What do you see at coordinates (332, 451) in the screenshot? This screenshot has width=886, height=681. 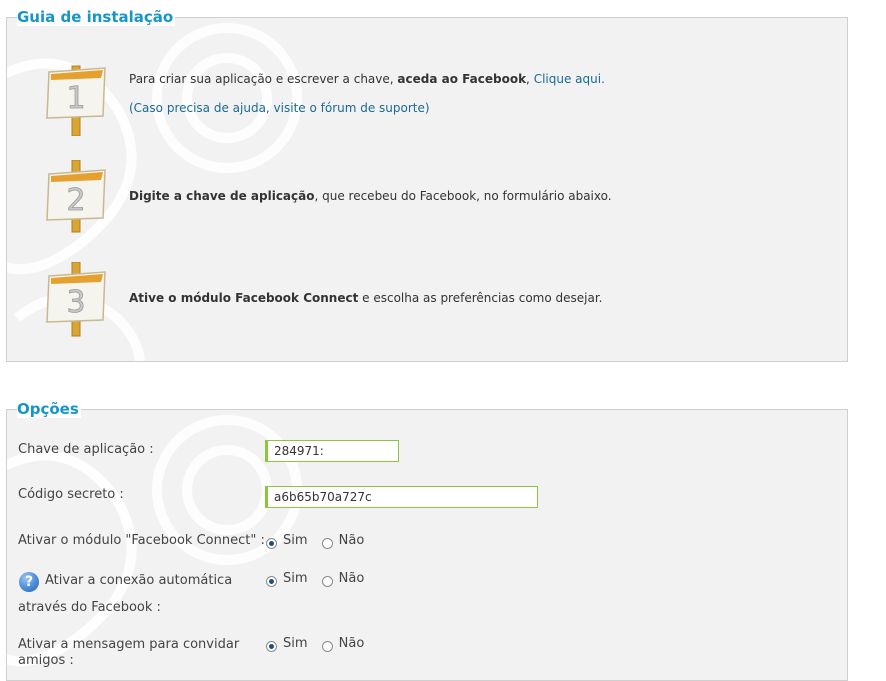 I see `app-key-input` at bounding box center [332, 451].